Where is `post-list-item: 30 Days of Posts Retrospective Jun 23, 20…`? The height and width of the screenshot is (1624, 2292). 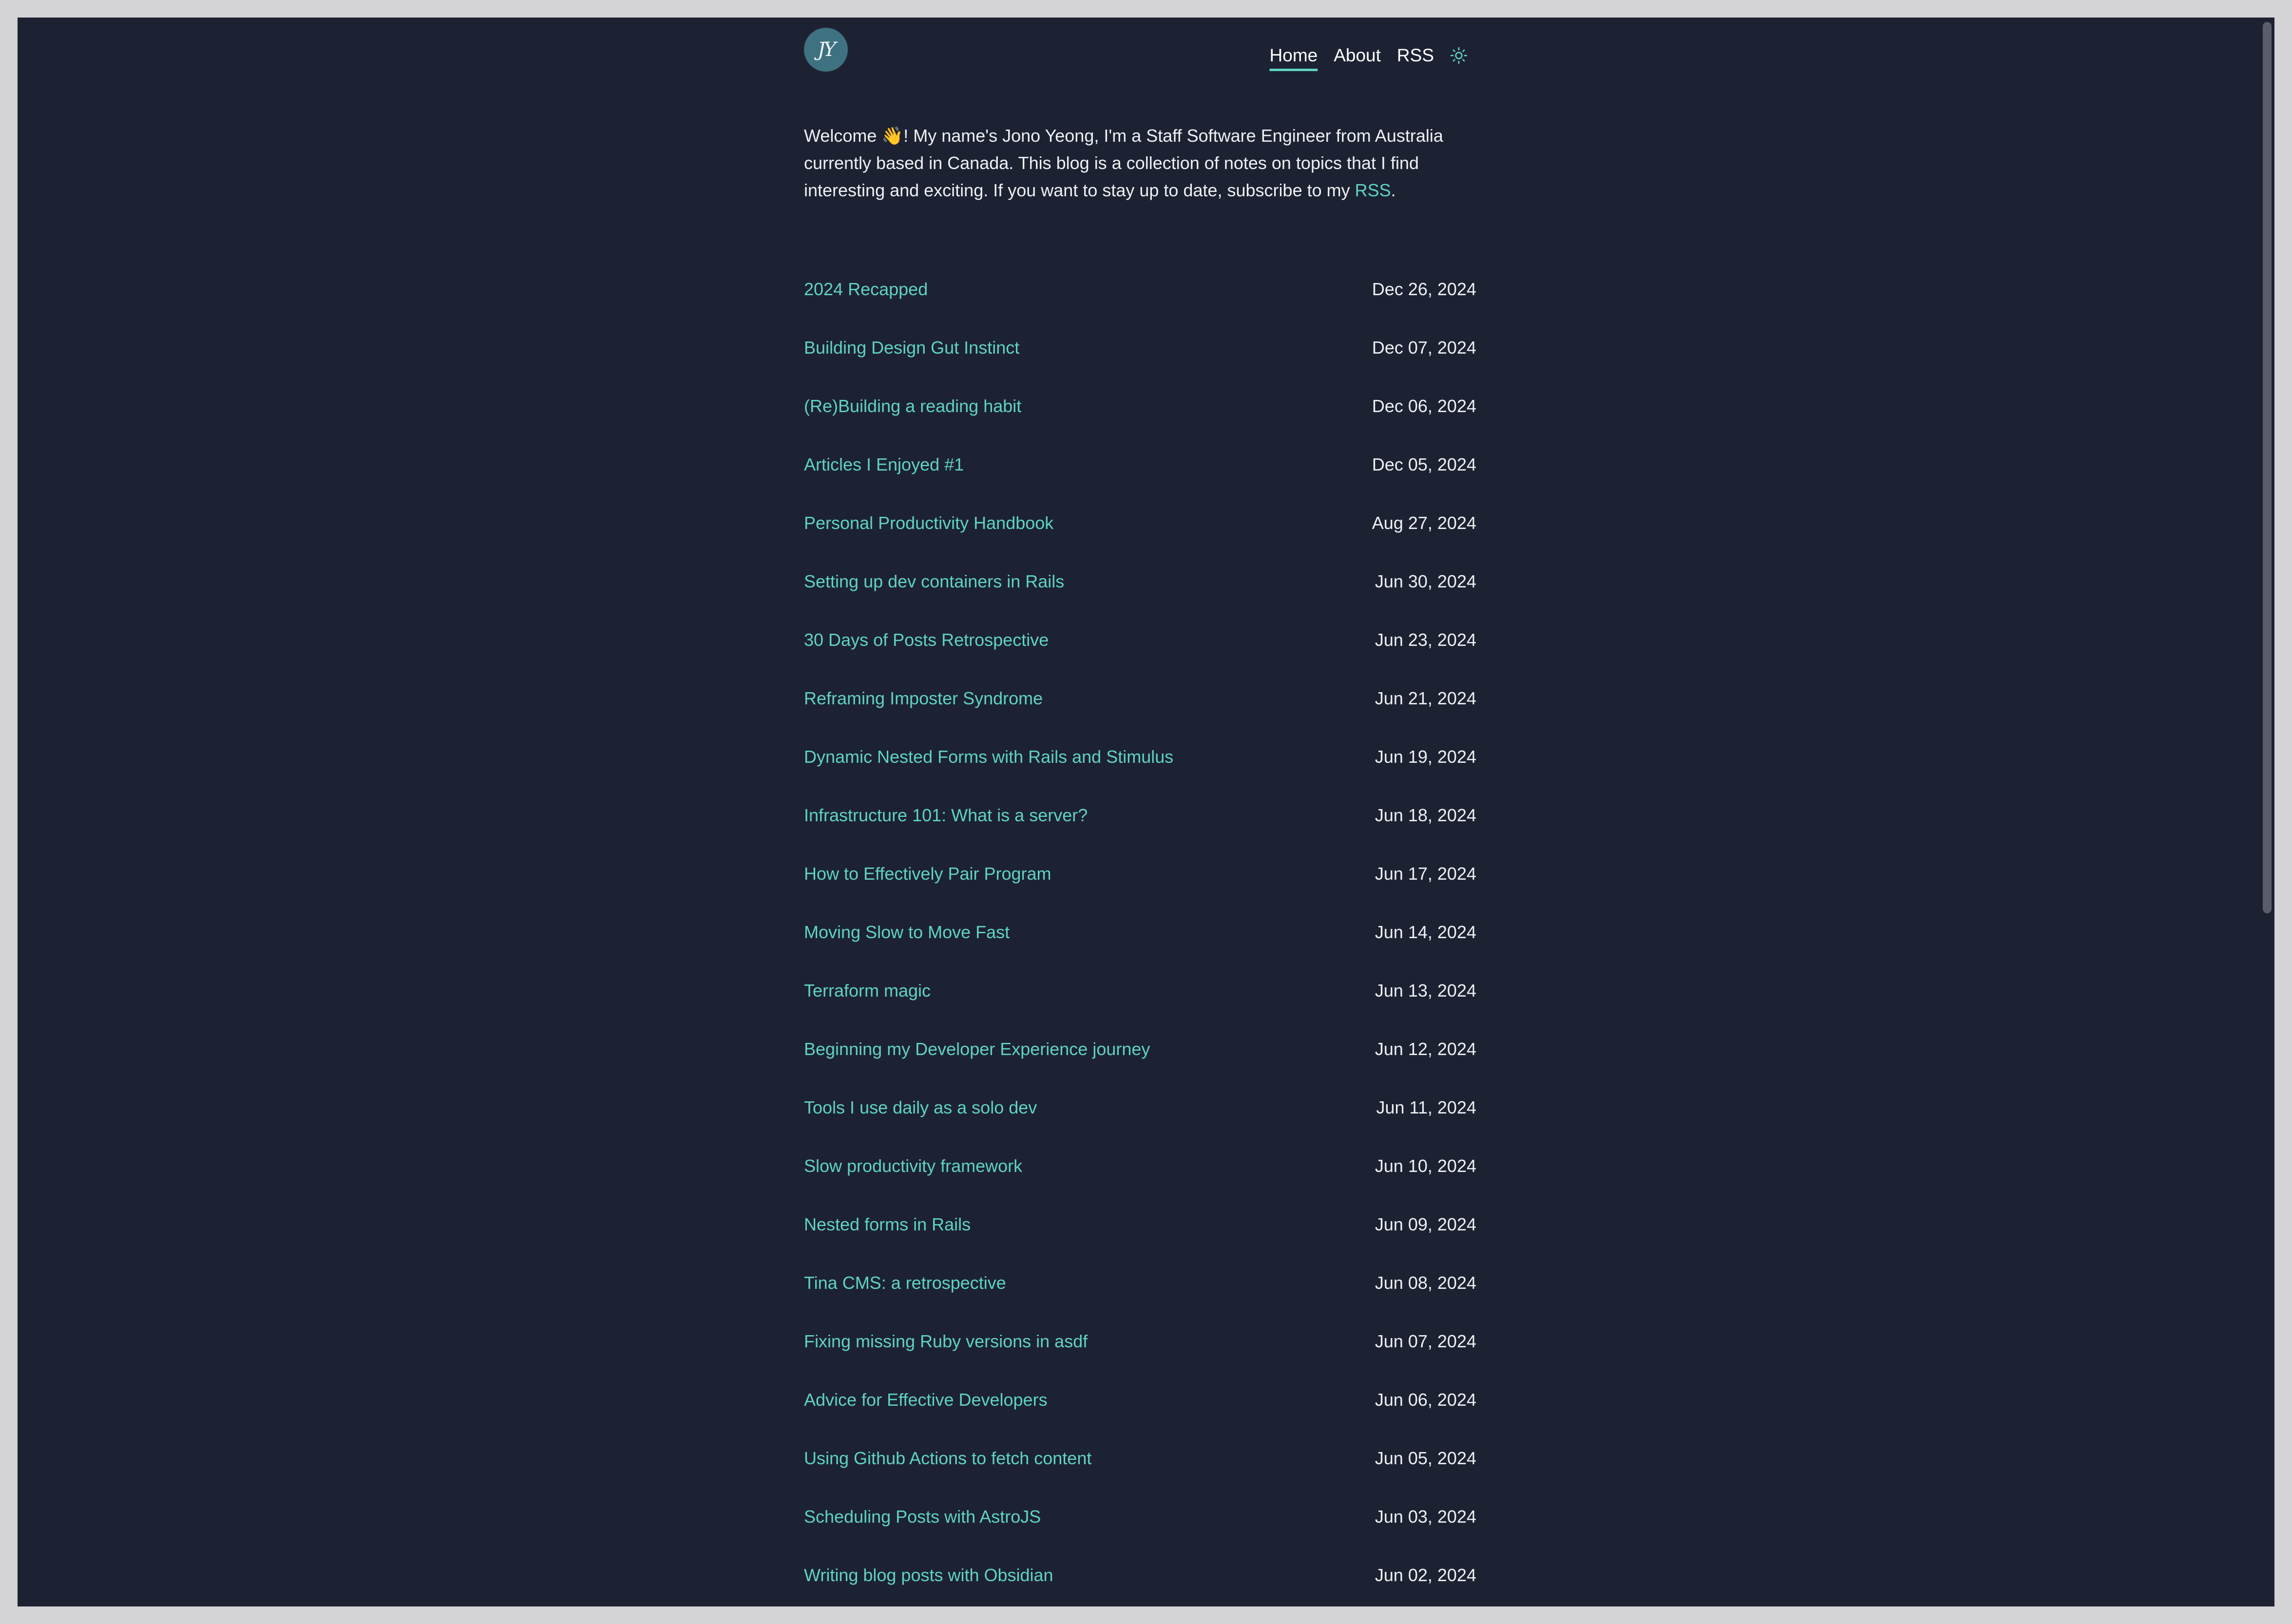
post-list-item: 30 Days of Posts Retrospective Jun 23, 20… is located at coordinates (1140, 640).